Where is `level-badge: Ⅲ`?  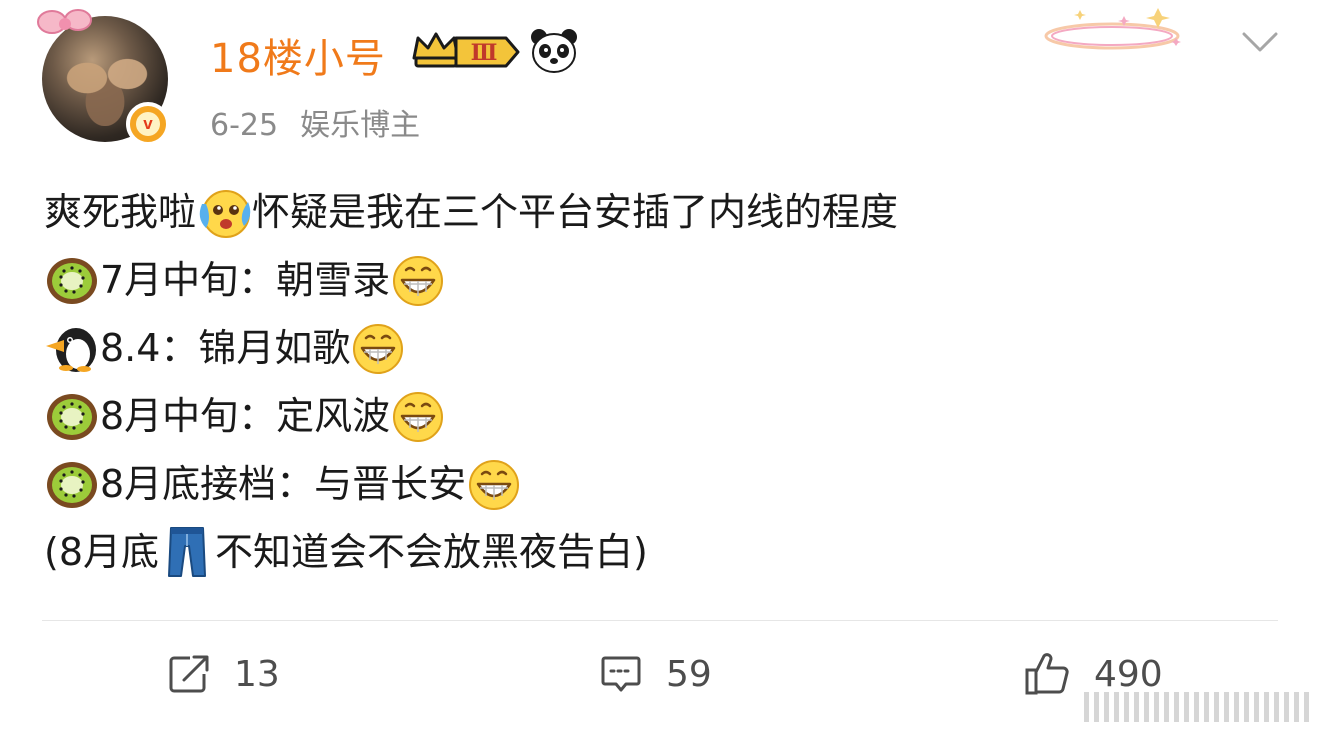
level-badge: Ⅲ is located at coordinates (484, 53).